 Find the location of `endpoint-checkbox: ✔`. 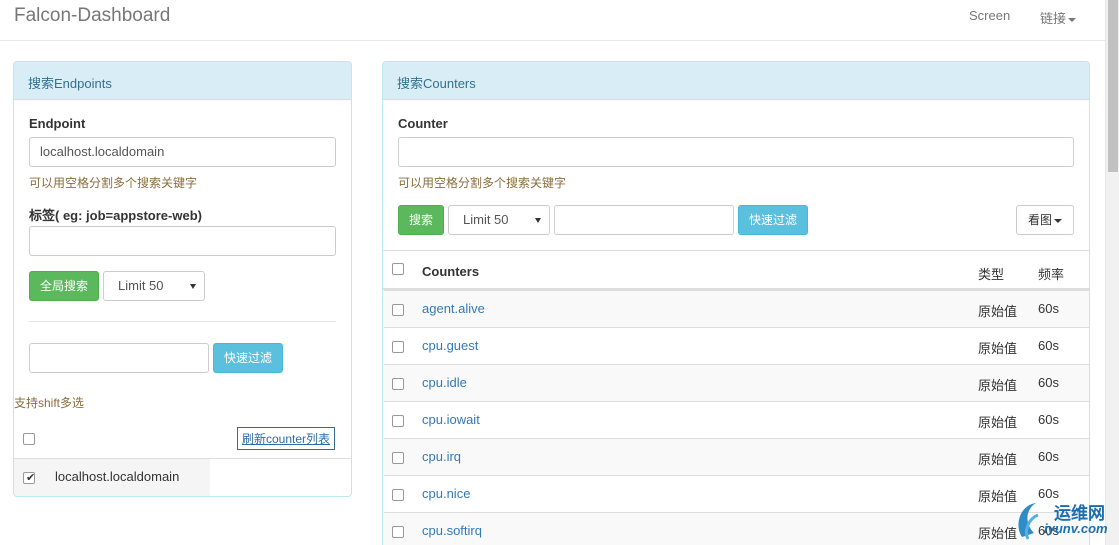

endpoint-checkbox: ✔ is located at coordinates (29, 478).